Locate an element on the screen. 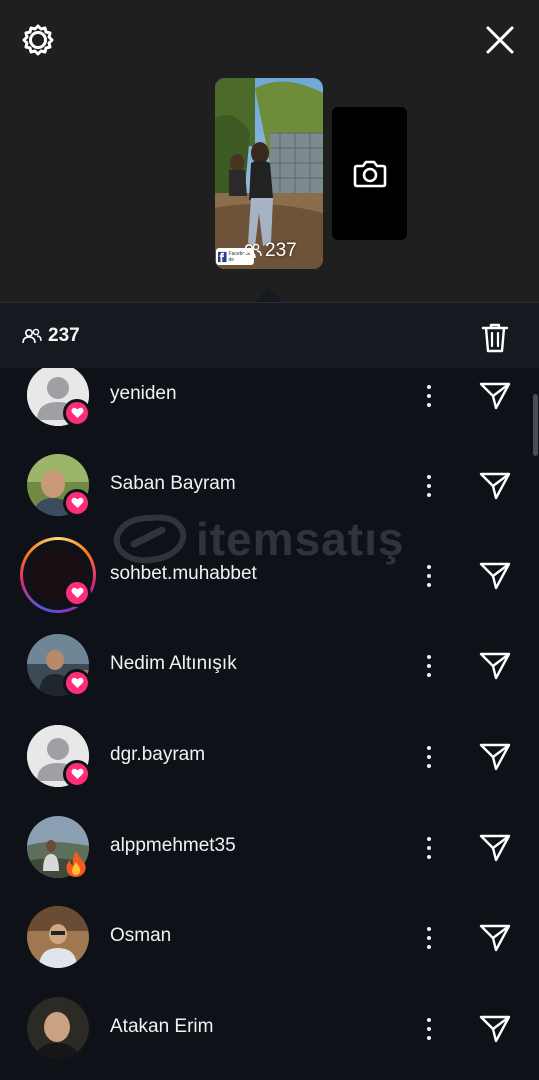 The height and width of the screenshot is (1080, 539). viewer-username: alppmehmet35 is located at coordinates (173, 846).